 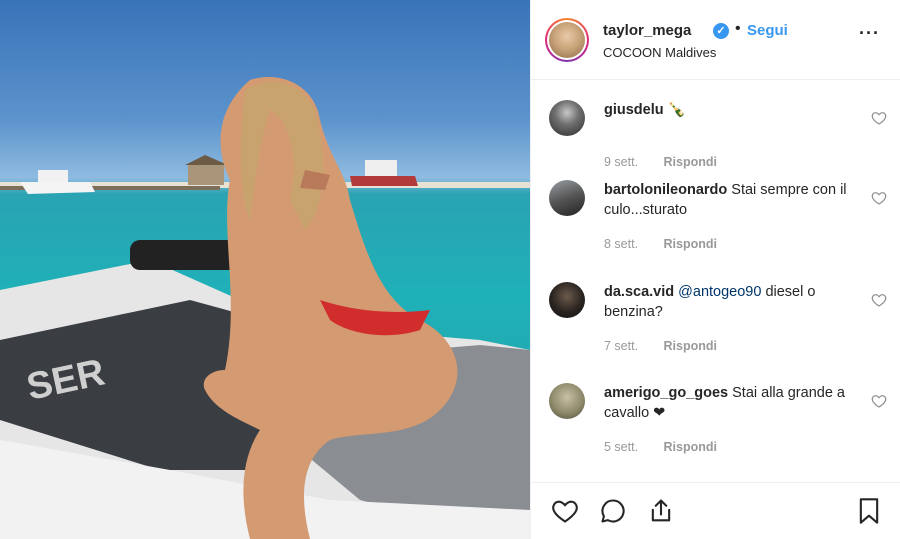 What do you see at coordinates (621, 346) in the screenshot?
I see `comment-time: 7 sett.` at bounding box center [621, 346].